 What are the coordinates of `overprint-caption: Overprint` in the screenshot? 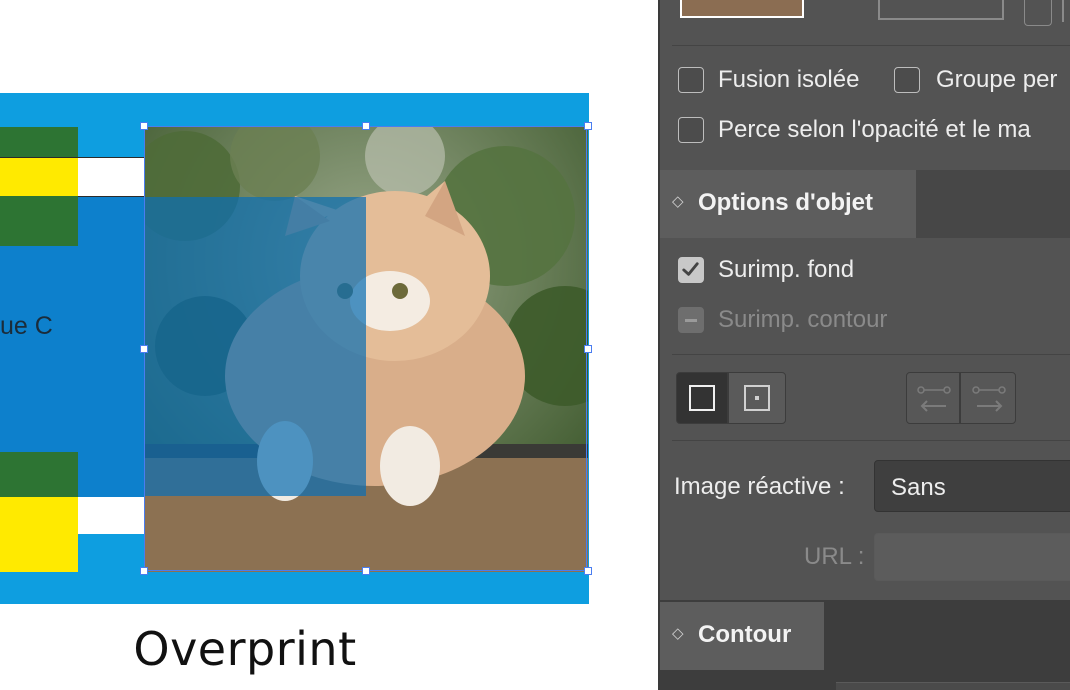 It's located at (245, 649).